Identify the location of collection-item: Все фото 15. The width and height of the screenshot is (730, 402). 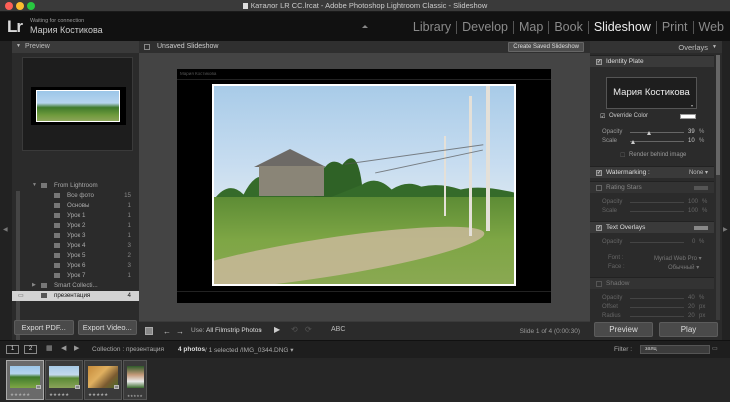
(75, 196).